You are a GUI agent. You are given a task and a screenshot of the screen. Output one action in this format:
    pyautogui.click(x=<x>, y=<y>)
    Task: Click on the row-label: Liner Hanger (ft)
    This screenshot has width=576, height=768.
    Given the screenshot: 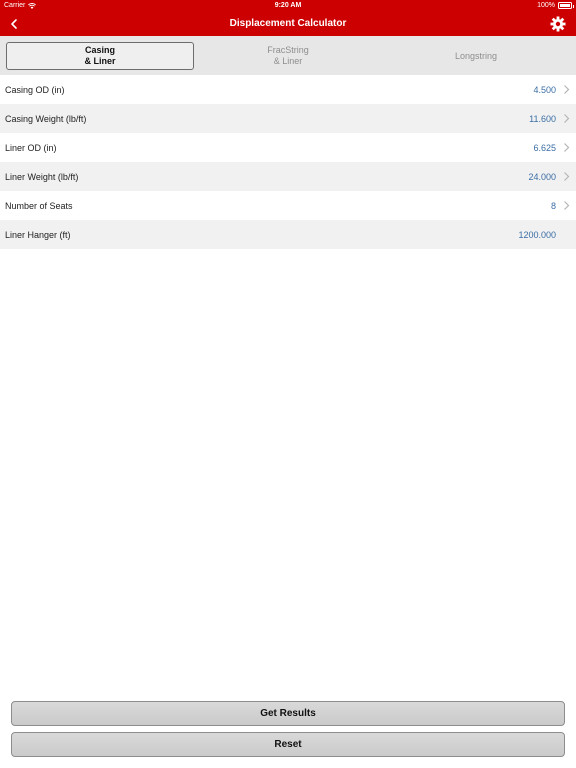 What is the action you would take?
    pyautogui.click(x=38, y=235)
    